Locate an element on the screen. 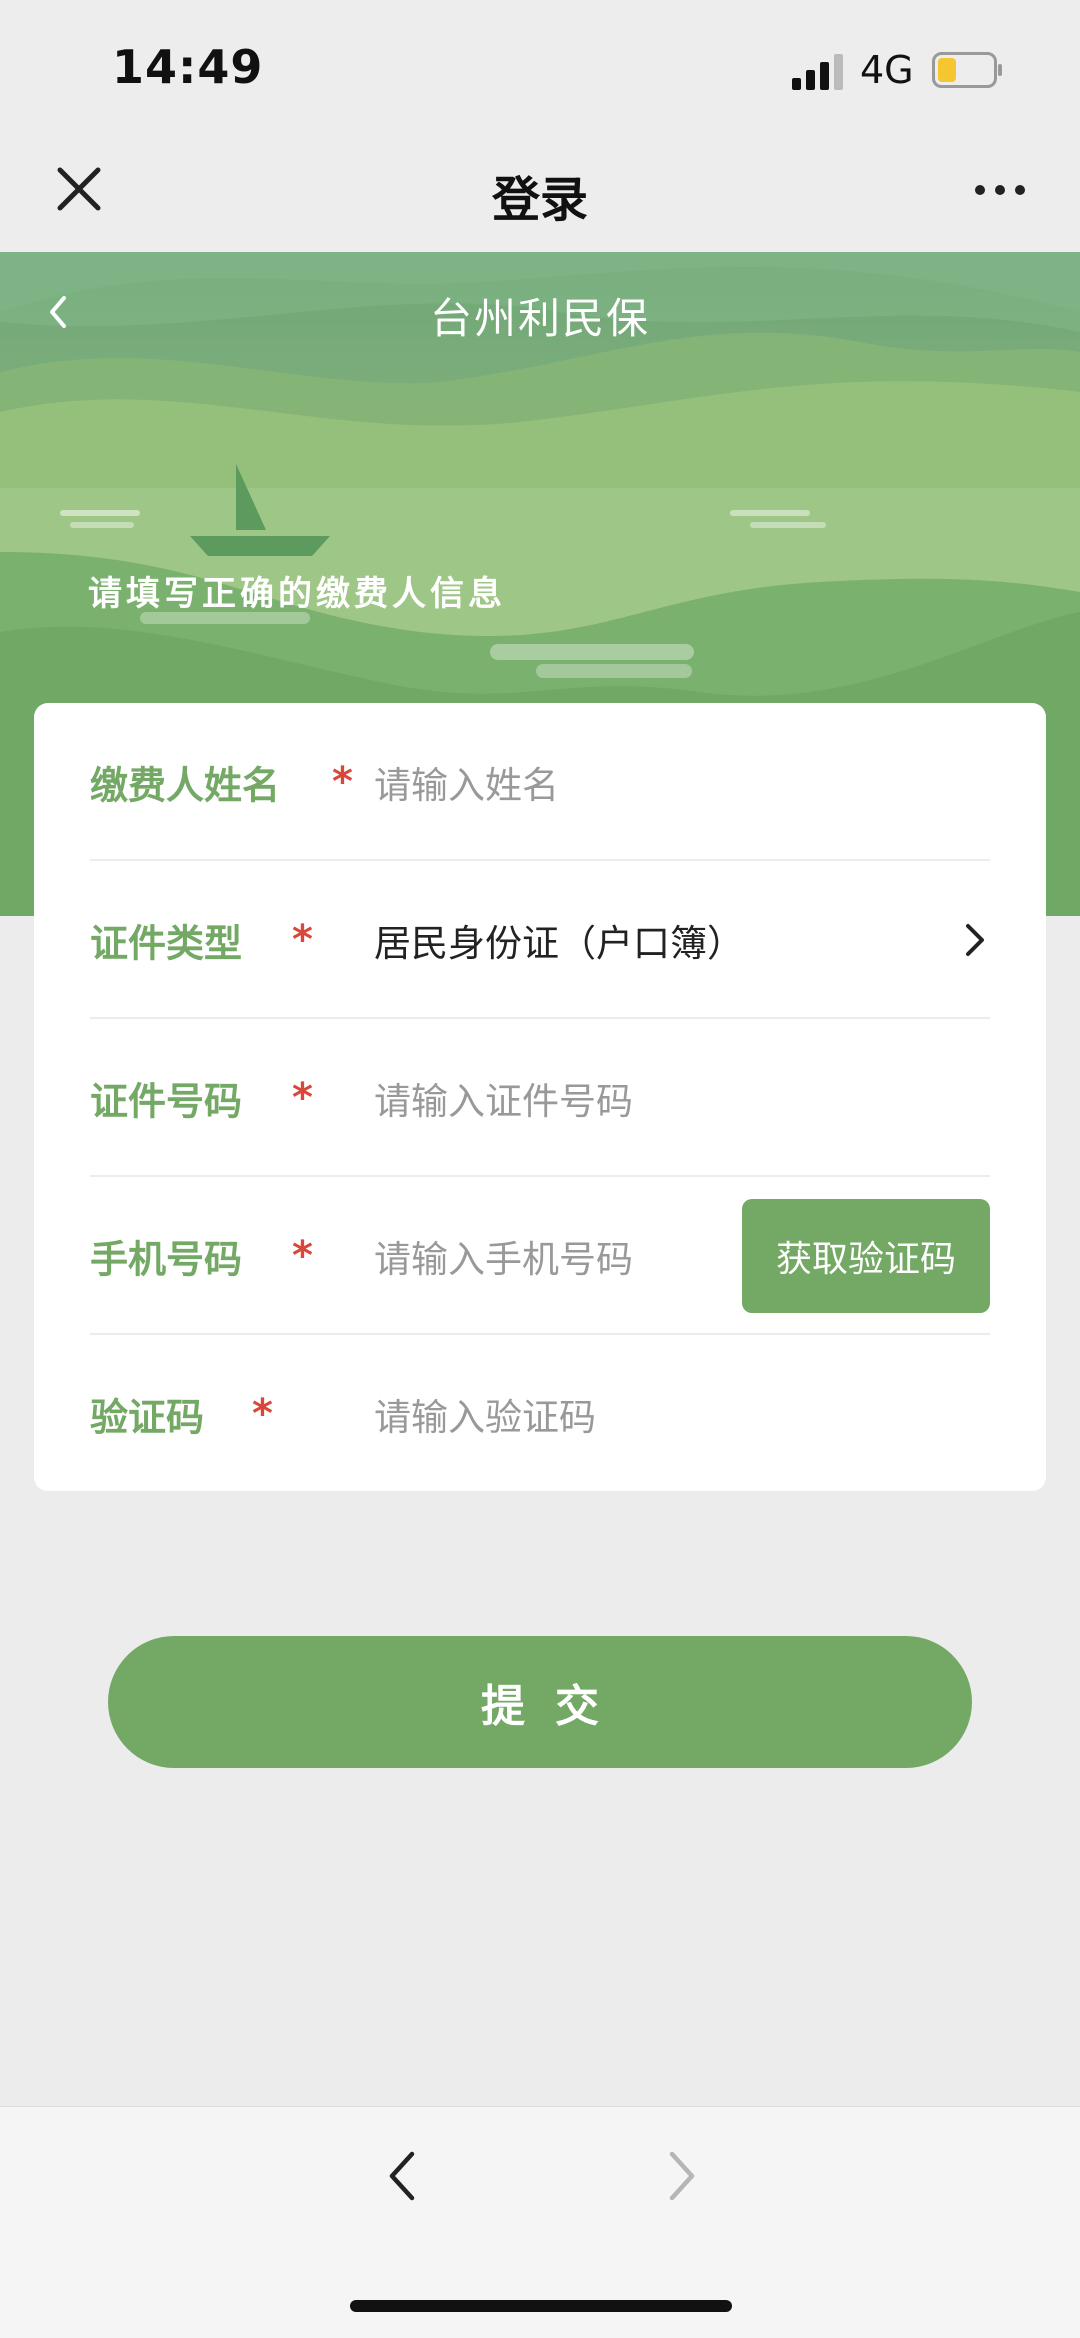 The image size is (1080, 2338). form-row-payer-name: 缴费人姓名 * 请输入姓名 is located at coordinates (540, 782).